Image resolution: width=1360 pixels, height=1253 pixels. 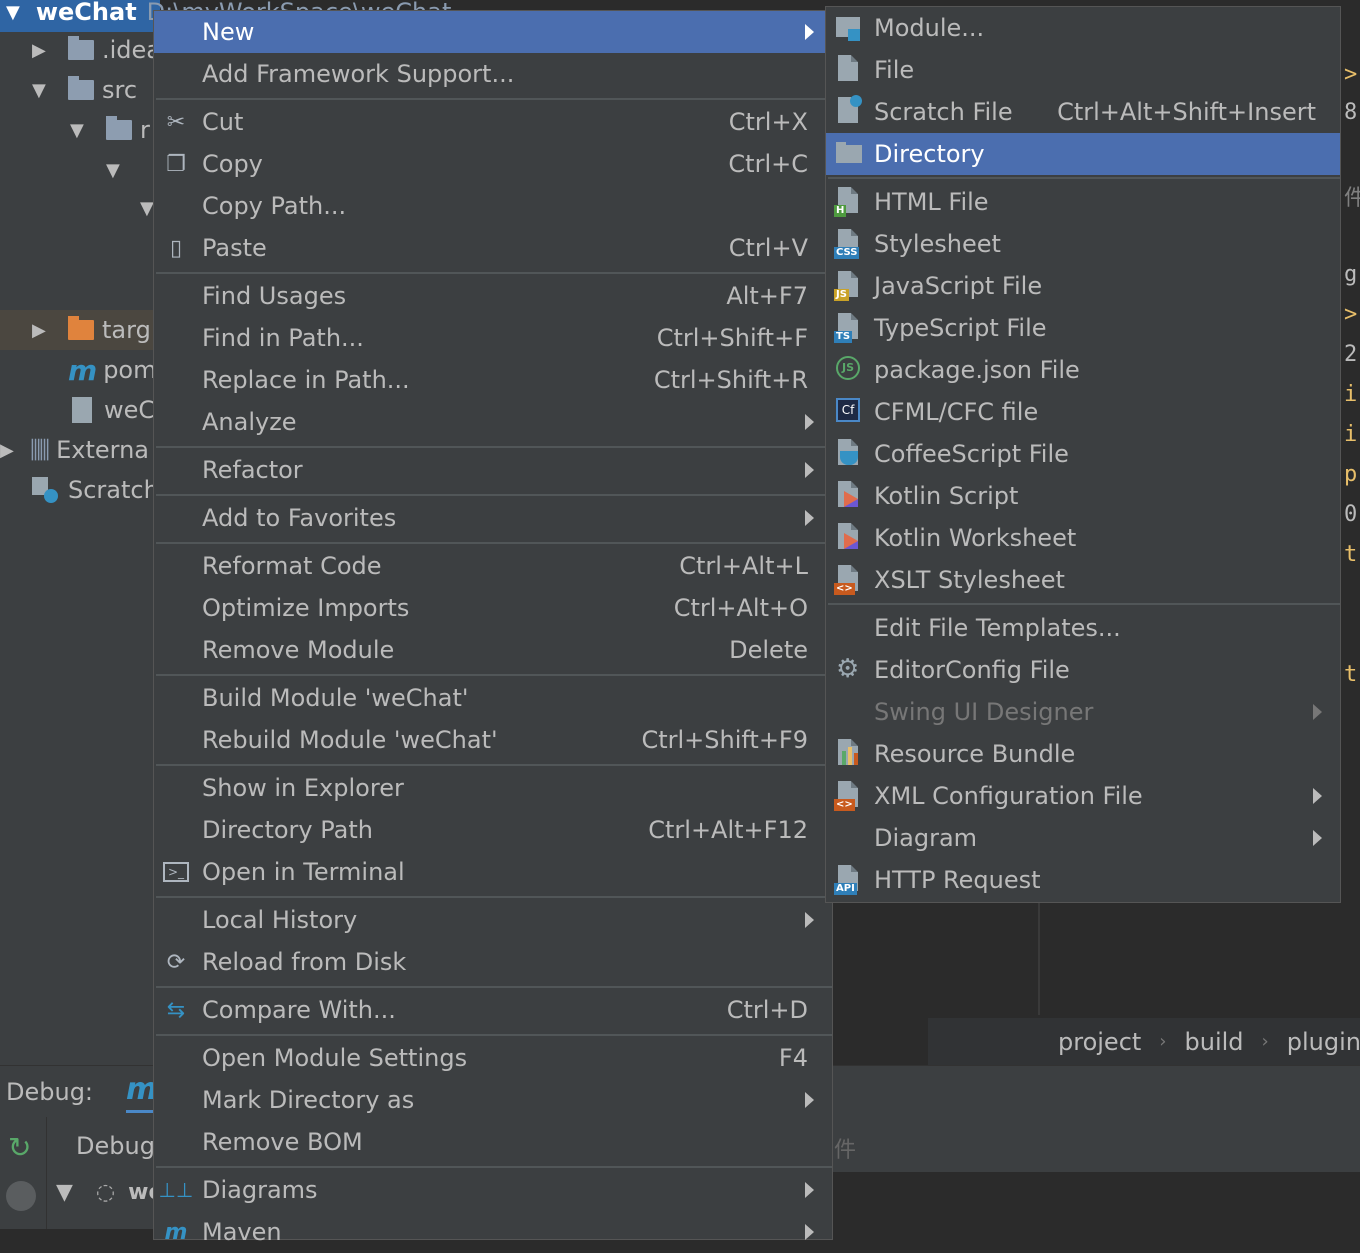 What do you see at coordinates (1083, 496) in the screenshot?
I see `submenu-item-kotlin-script: Kotlin Script` at bounding box center [1083, 496].